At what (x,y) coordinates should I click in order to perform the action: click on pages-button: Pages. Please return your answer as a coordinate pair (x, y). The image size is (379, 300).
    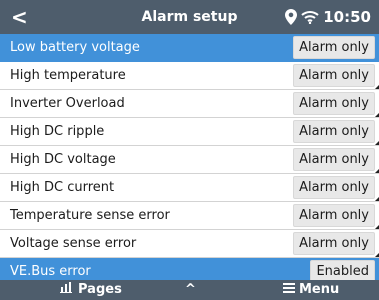
    Looking at the image, I should click on (91, 290).